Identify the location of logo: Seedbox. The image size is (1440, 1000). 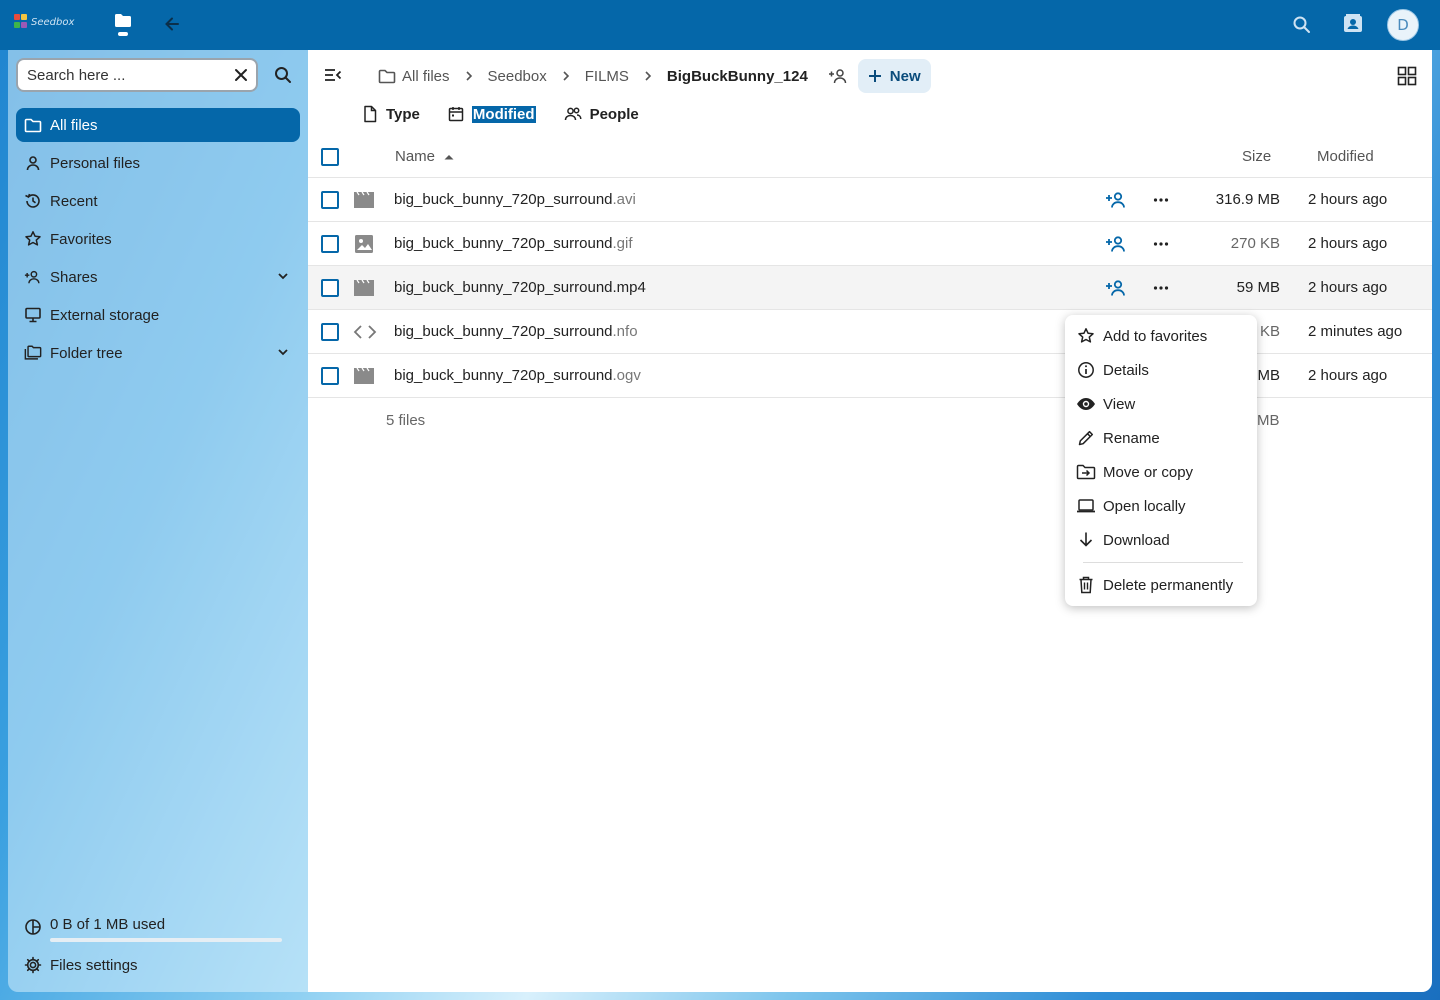
(44, 22).